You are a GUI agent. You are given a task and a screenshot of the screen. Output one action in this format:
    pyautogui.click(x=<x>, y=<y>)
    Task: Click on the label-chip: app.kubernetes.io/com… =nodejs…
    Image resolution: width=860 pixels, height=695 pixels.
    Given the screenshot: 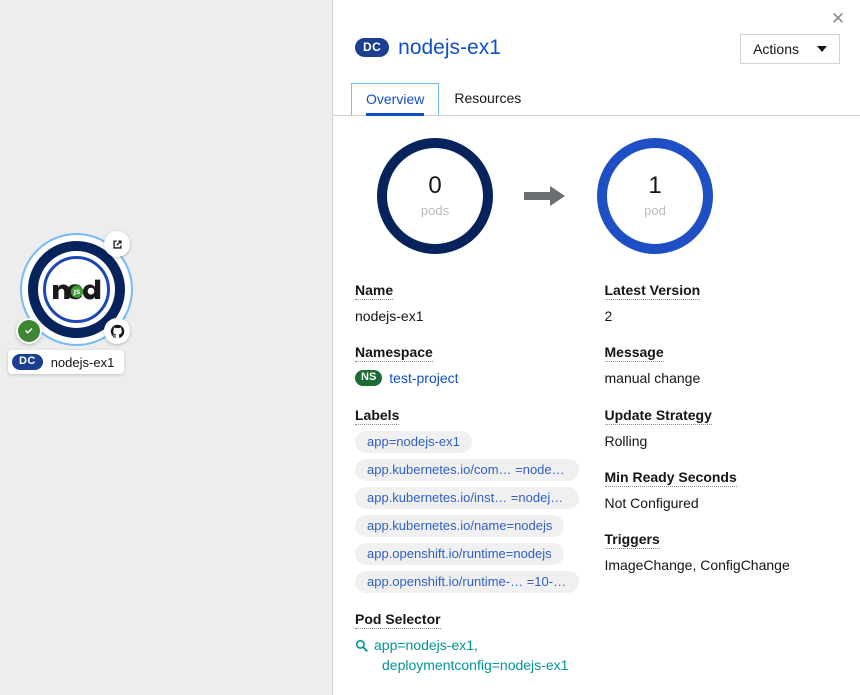 What is the action you would take?
    pyautogui.click(x=467, y=469)
    